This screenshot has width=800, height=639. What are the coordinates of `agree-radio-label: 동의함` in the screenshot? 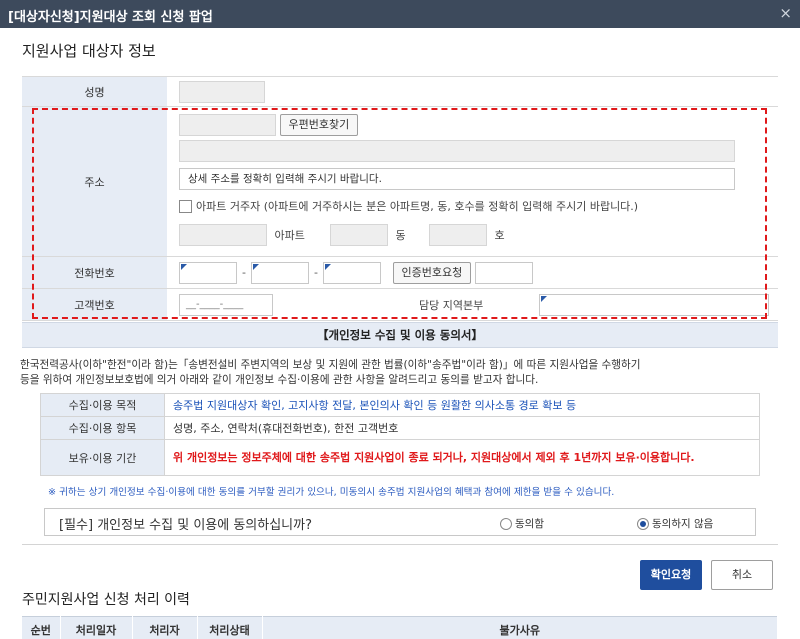 It's located at (529, 524).